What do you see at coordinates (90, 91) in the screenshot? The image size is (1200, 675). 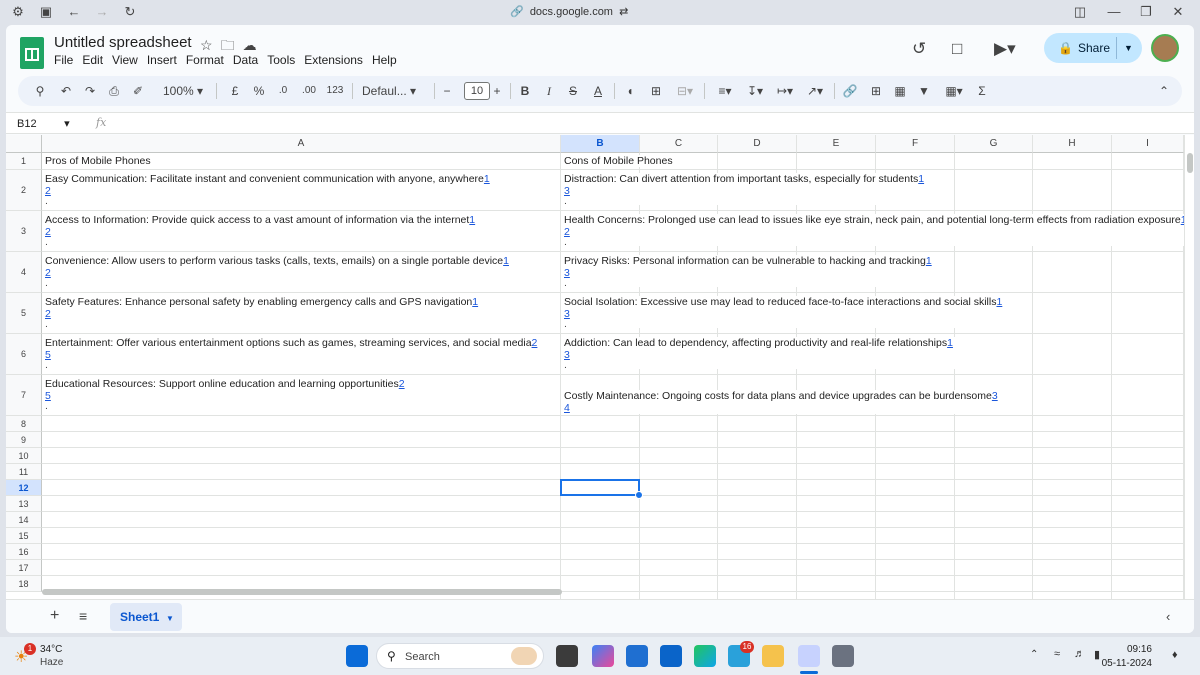 I see `redo-icon: ↷` at bounding box center [90, 91].